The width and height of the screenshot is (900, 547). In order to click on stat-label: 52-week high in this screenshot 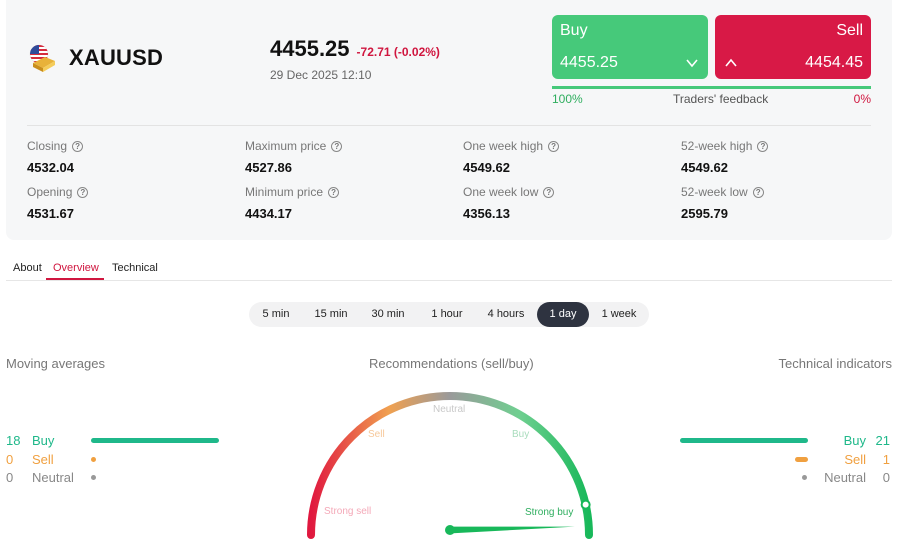, I will do `click(717, 146)`.